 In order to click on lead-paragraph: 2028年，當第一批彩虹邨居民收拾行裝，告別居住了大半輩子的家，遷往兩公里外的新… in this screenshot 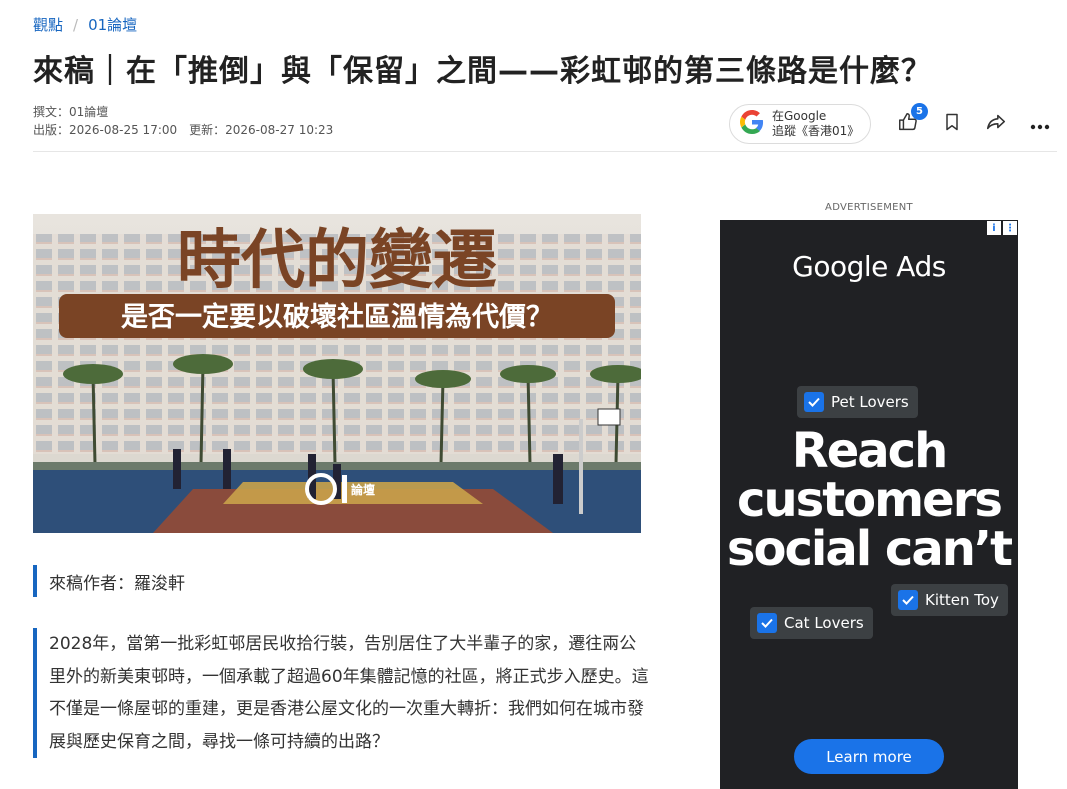, I will do `click(341, 693)`.